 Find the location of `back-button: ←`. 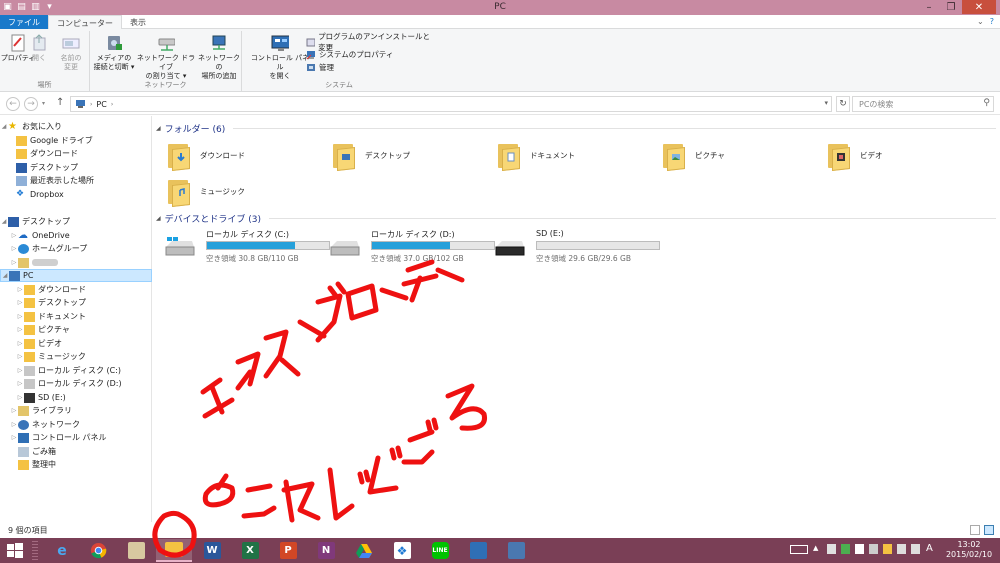

back-button: ← is located at coordinates (13, 104).